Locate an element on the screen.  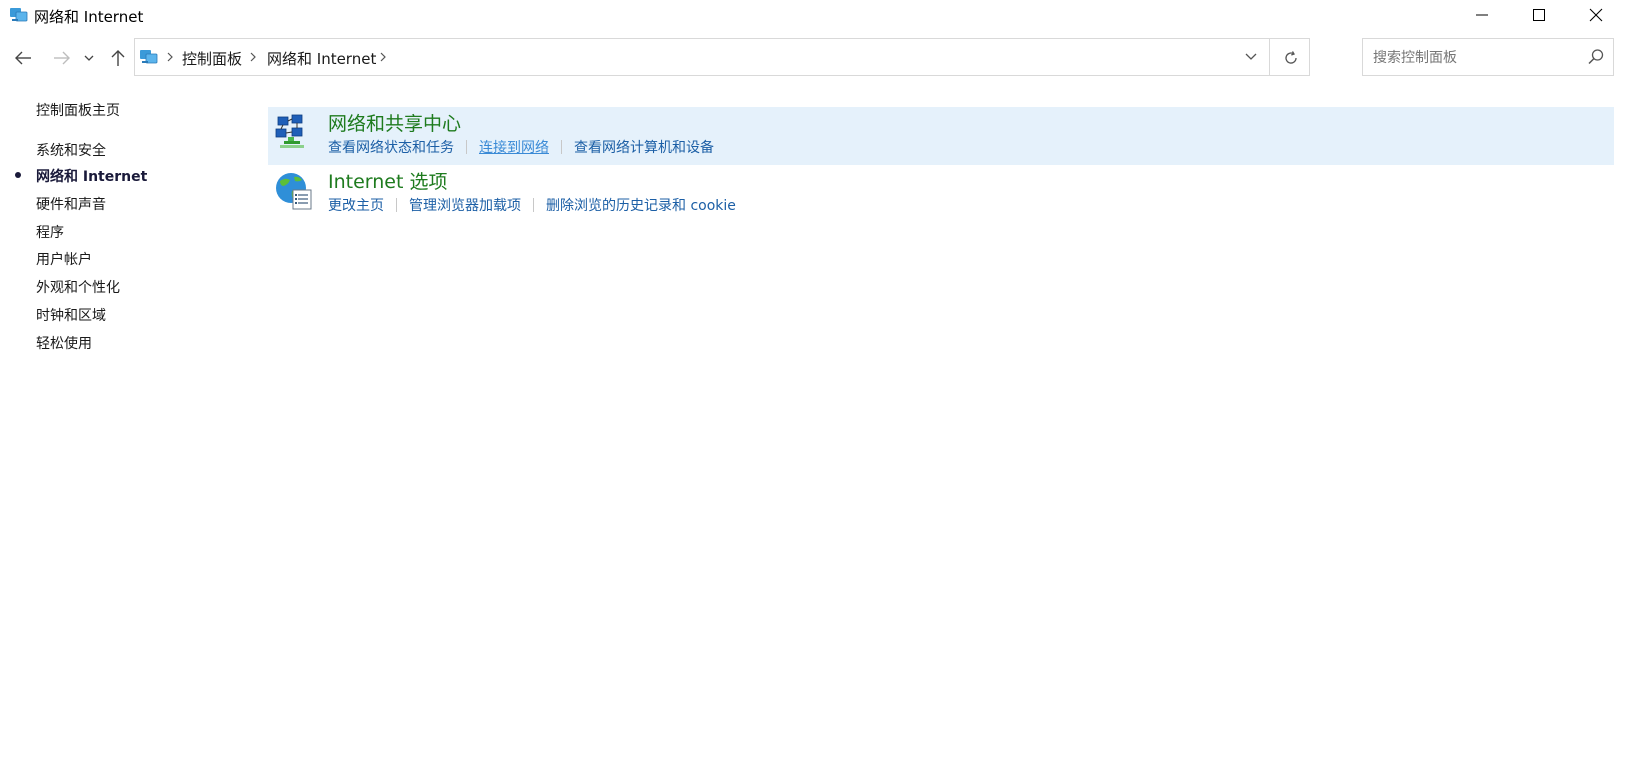
forward-arrow-icon is located at coordinates (62, 58).